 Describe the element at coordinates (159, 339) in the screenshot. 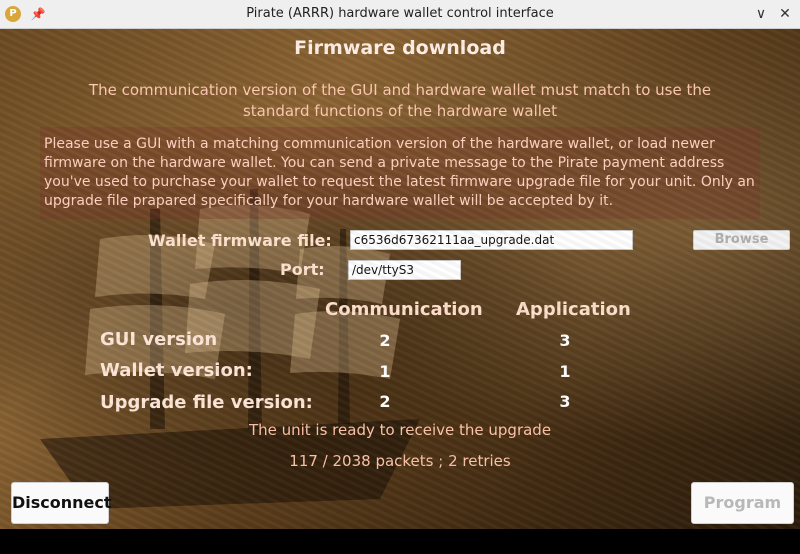

I see `gui-version-label: GUI version` at that location.